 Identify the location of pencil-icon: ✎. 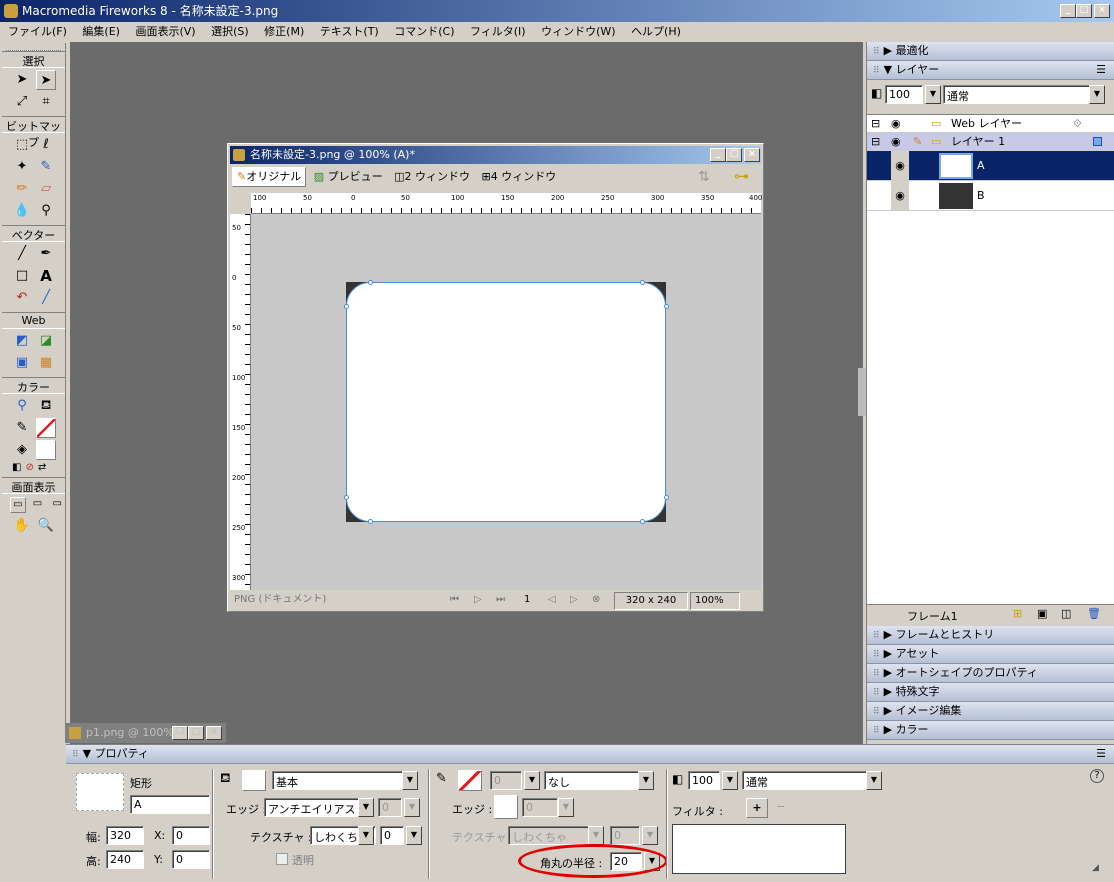
(917, 141).